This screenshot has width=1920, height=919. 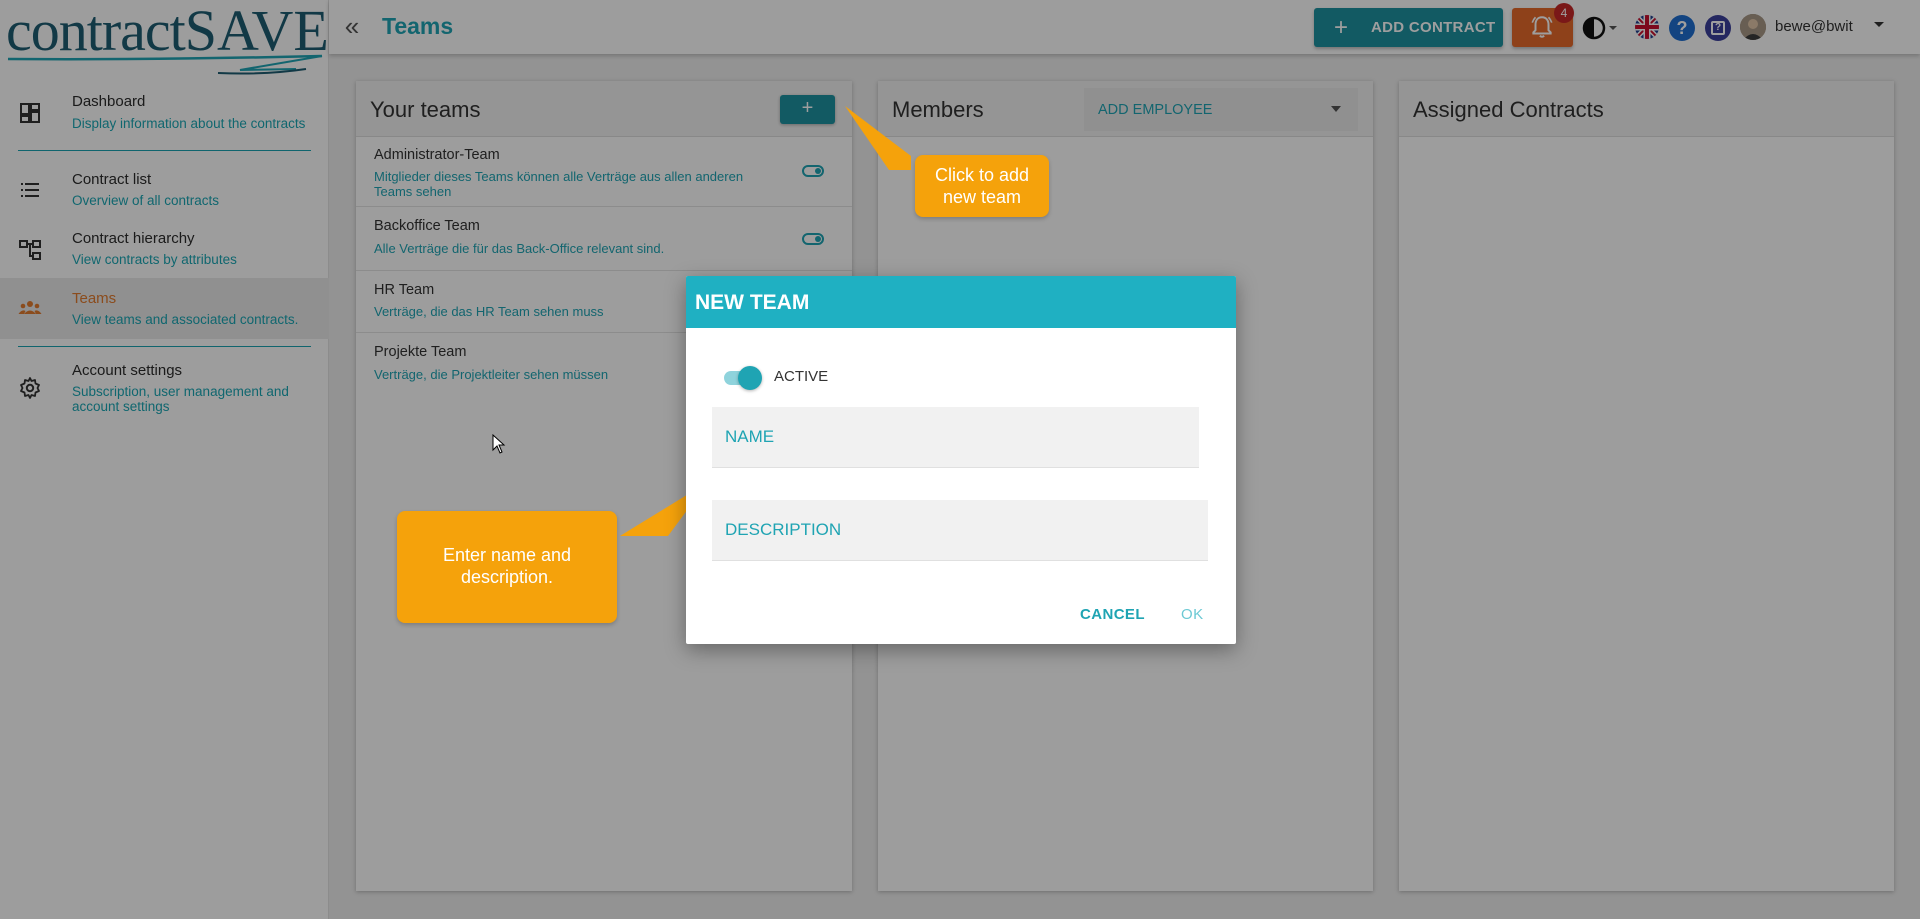 I want to click on active-label: ACTIVE, so click(x=801, y=376).